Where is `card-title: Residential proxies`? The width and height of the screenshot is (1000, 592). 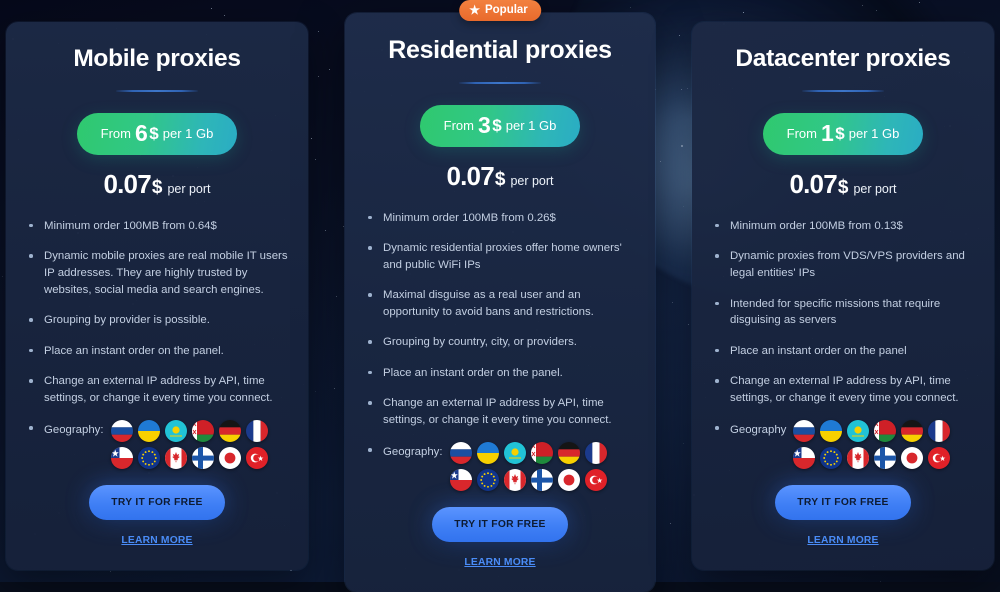
card-title: Residential proxies is located at coordinates (500, 50).